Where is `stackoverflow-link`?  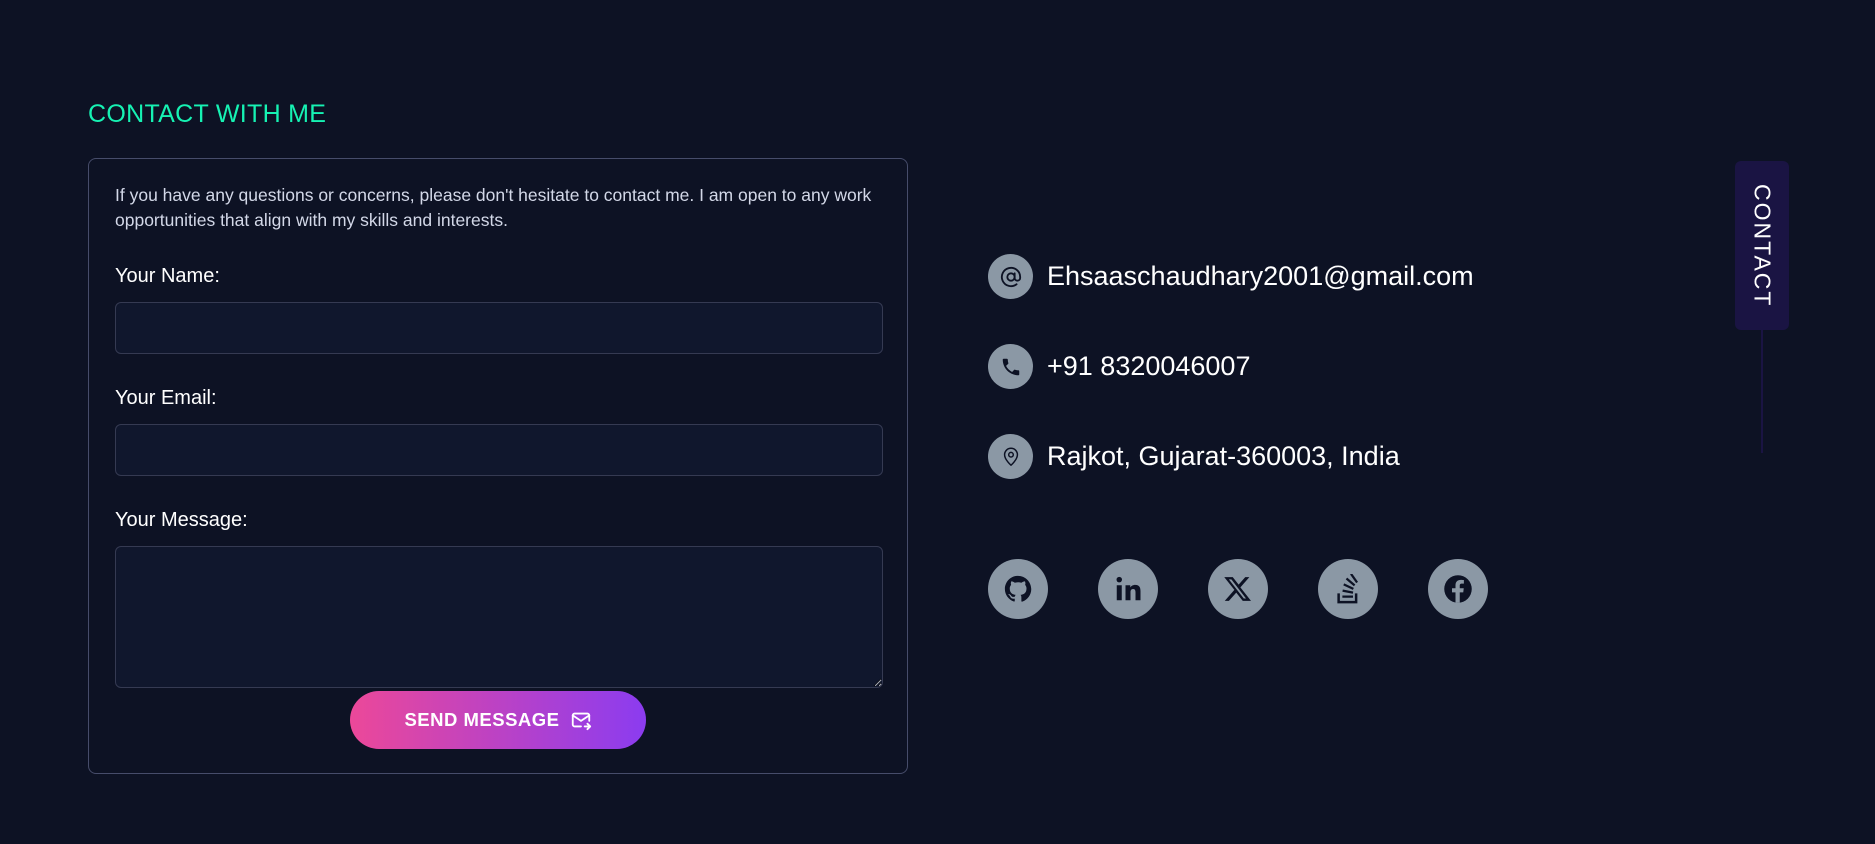 stackoverflow-link is located at coordinates (1348, 589).